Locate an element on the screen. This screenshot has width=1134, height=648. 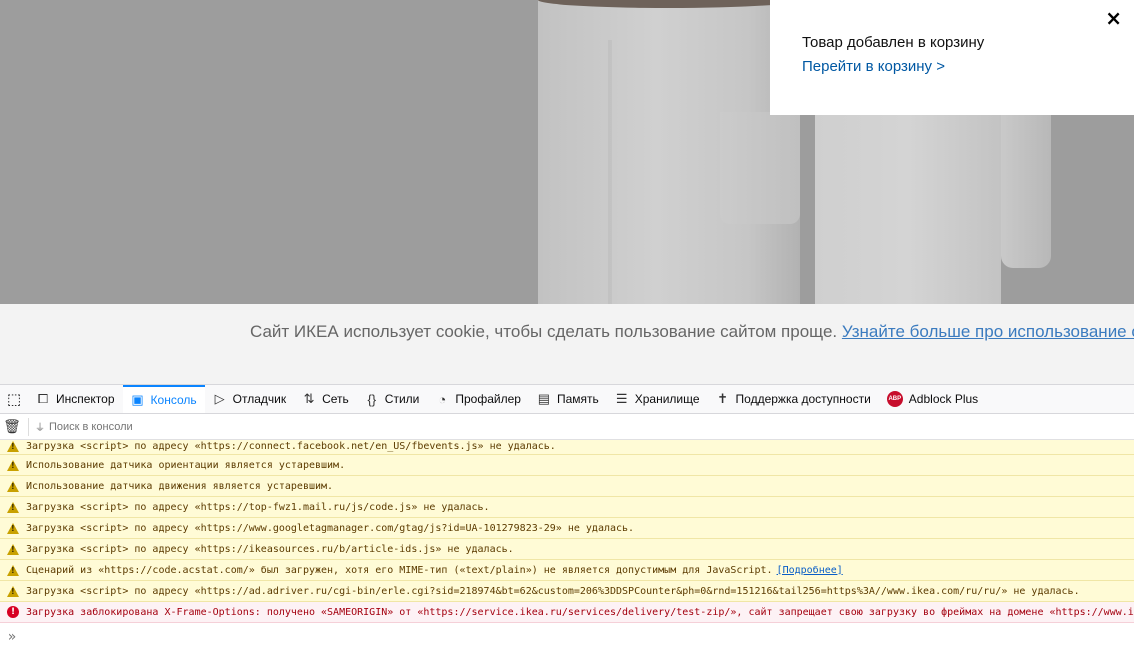
console-filter-bar: 🗑 ⏚ is located at coordinates (567, 427).